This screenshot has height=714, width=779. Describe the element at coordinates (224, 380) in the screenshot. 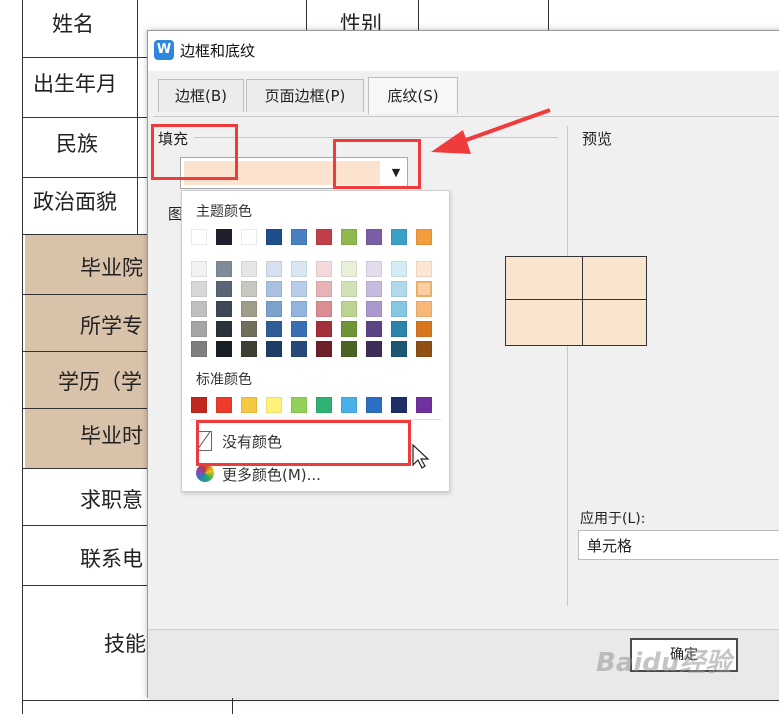

I see `standard-colors-title: 标准颜色` at that location.